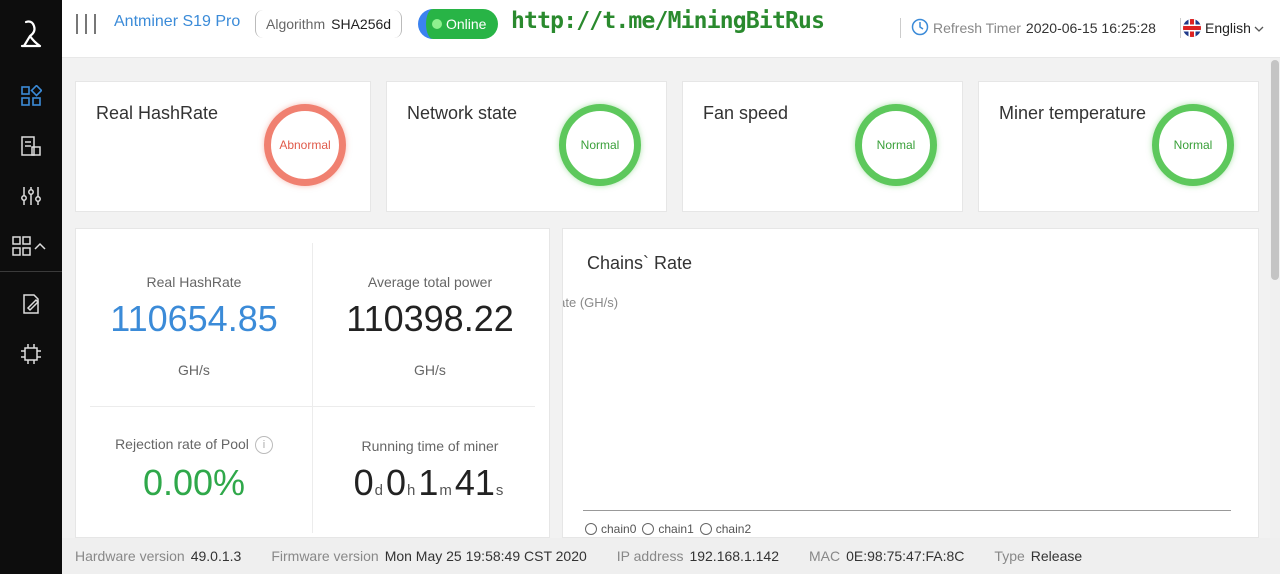  I want to click on legend-item-chain2: chain2, so click(725, 529).